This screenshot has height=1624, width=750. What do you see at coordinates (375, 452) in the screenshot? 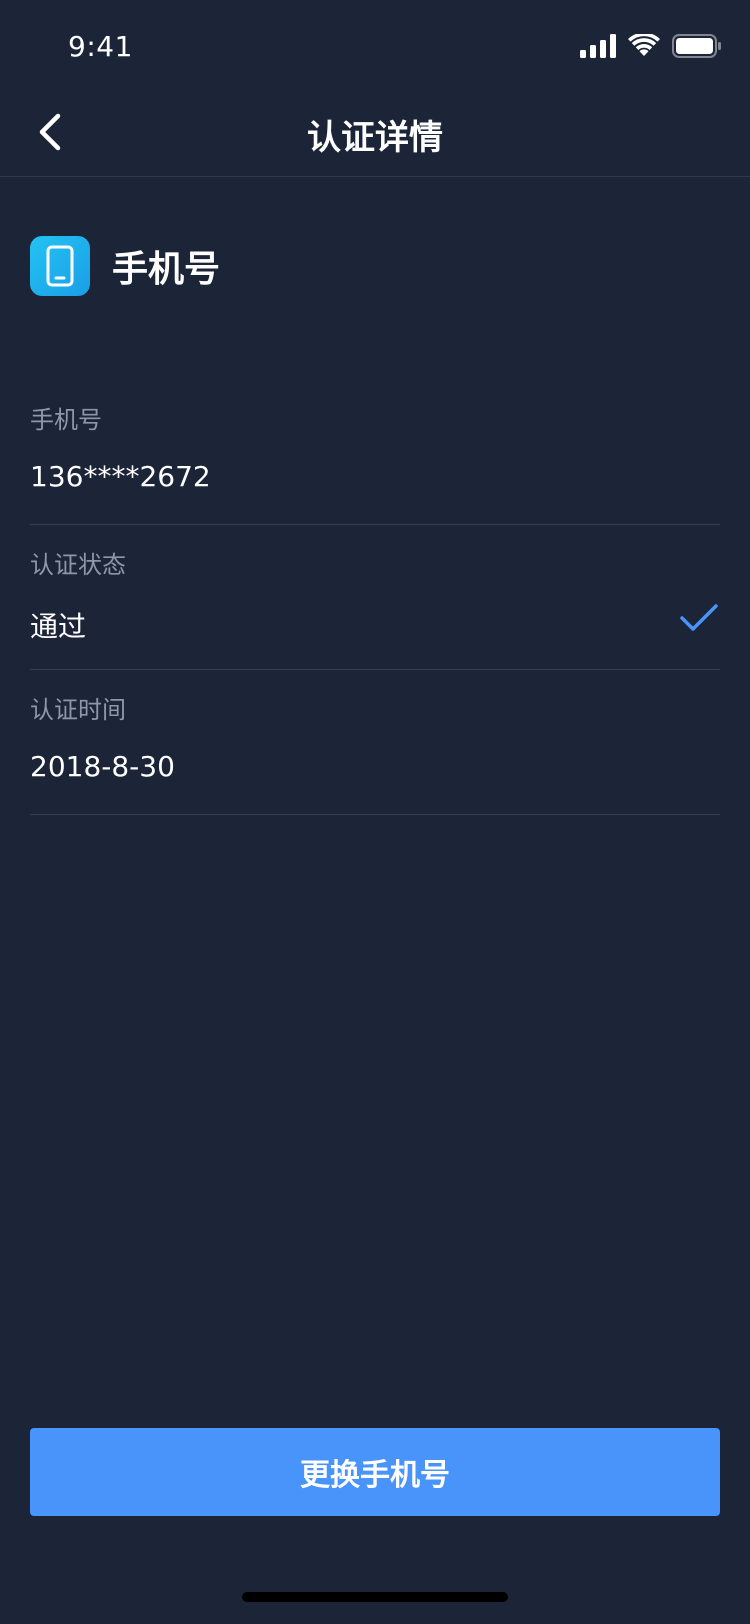
I see `detail-row-phone: 手机号 136****2672` at bounding box center [375, 452].